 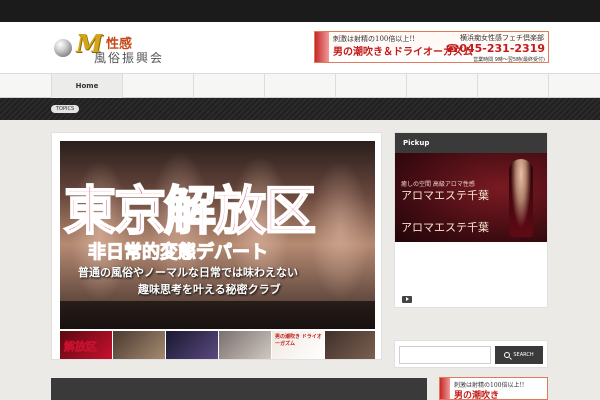 What do you see at coordinates (300, 109) in the screenshot?
I see `topics-ticker: TOPICS` at bounding box center [300, 109].